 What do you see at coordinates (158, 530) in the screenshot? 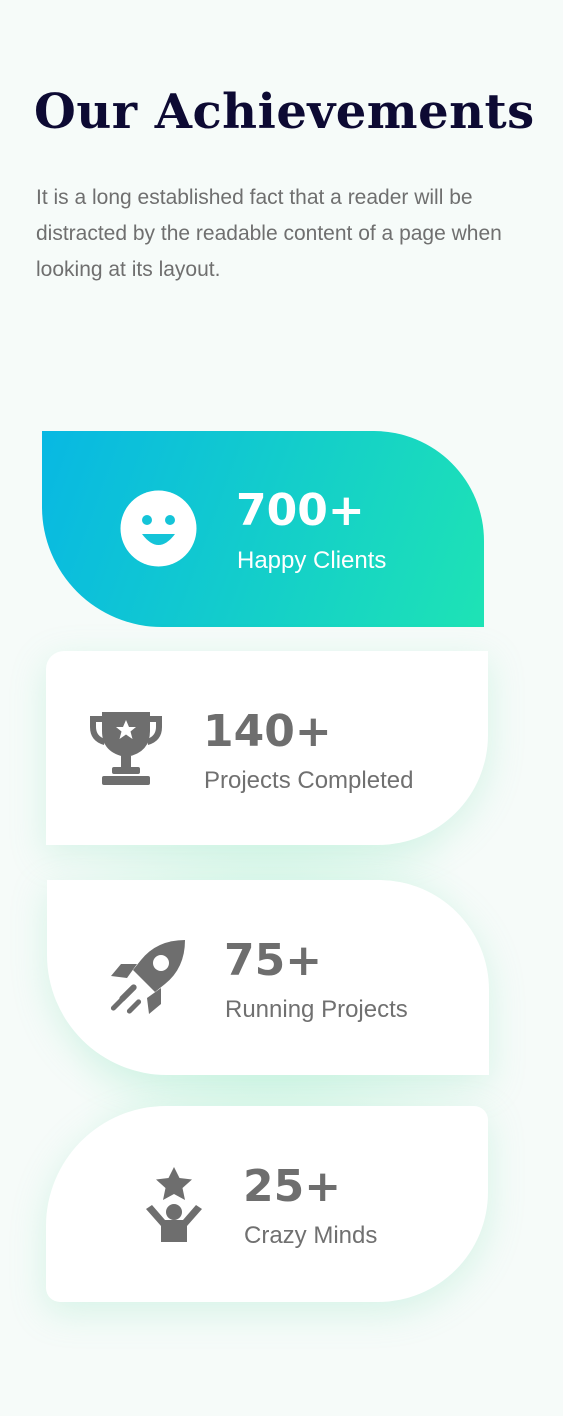
I see `smiley-face-icon` at bounding box center [158, 530].